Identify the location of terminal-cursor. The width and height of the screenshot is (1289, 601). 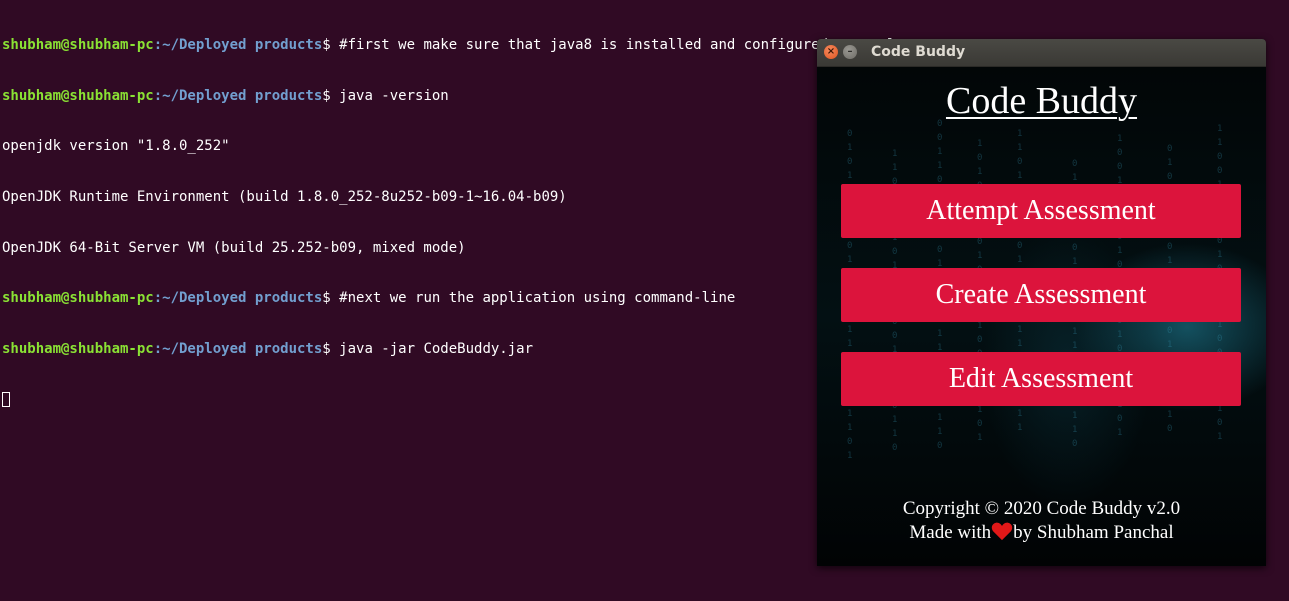
(6, 399).